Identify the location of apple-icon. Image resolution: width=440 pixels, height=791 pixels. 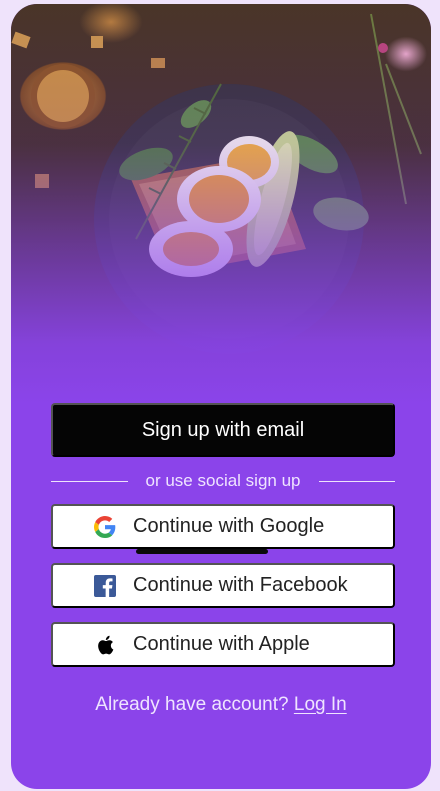
(105, 645).